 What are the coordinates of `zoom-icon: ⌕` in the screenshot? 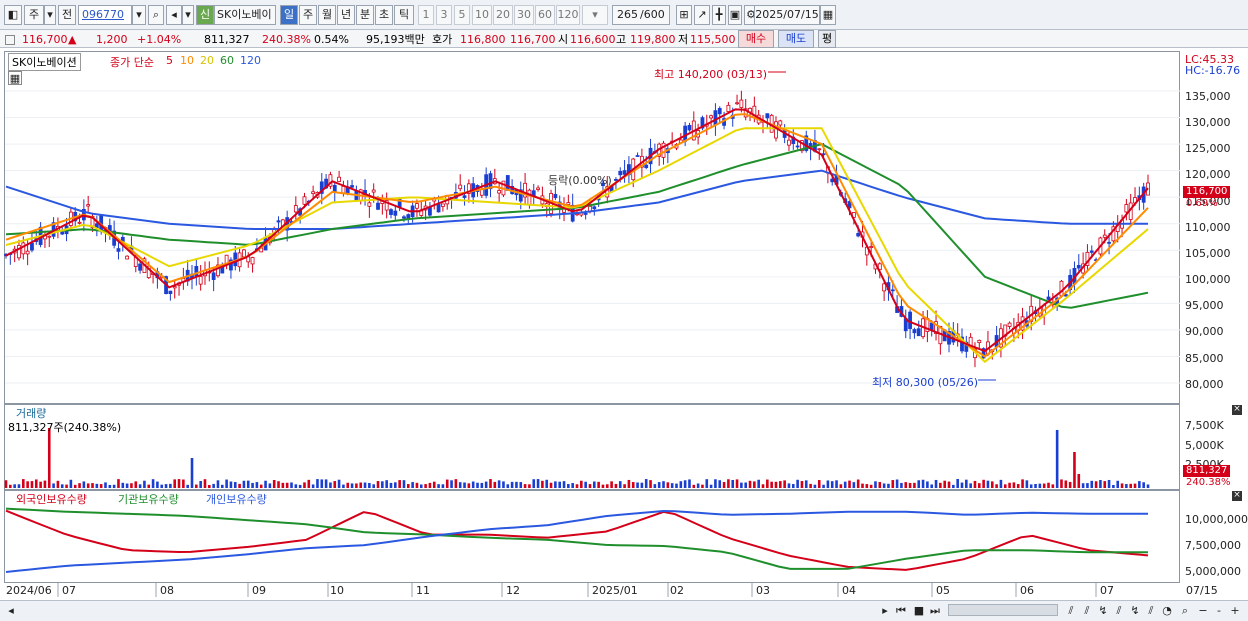 It's located at (1185, 611).